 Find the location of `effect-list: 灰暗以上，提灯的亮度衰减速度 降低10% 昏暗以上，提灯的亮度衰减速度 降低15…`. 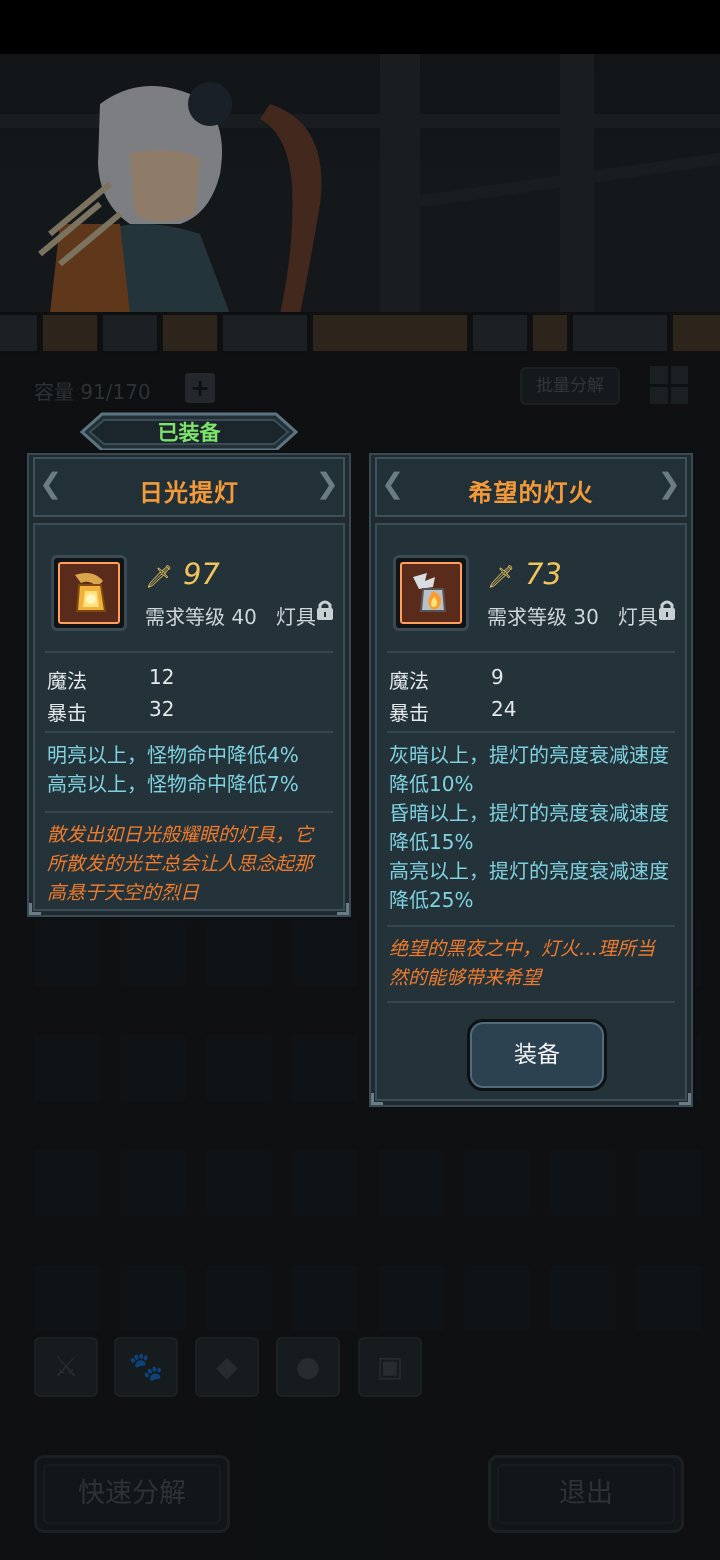

effect-list: 灰暗以上，提灯的亮度衰减速度 降低10% 昏暗以上，提灯的亮度衰减速度 降低15… is located at coordinates (533, 828).